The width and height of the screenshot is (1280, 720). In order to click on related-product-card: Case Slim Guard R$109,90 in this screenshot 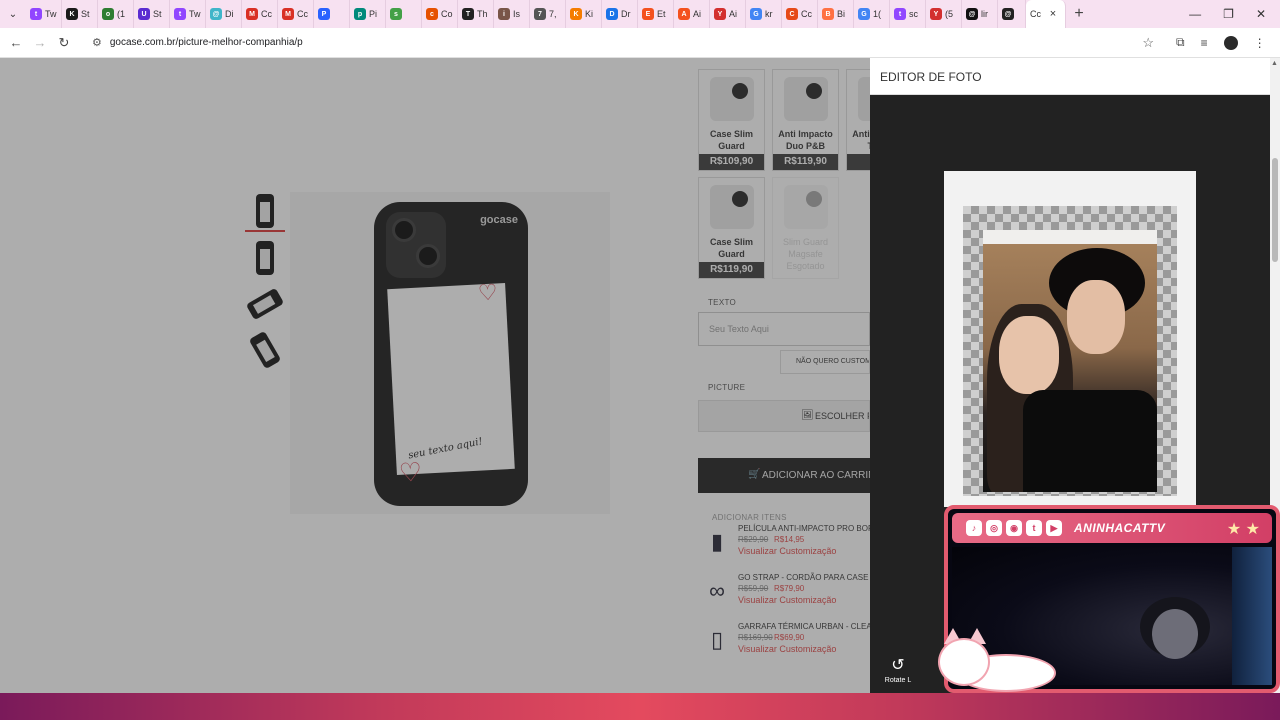, I will do `click(731, 120)`.